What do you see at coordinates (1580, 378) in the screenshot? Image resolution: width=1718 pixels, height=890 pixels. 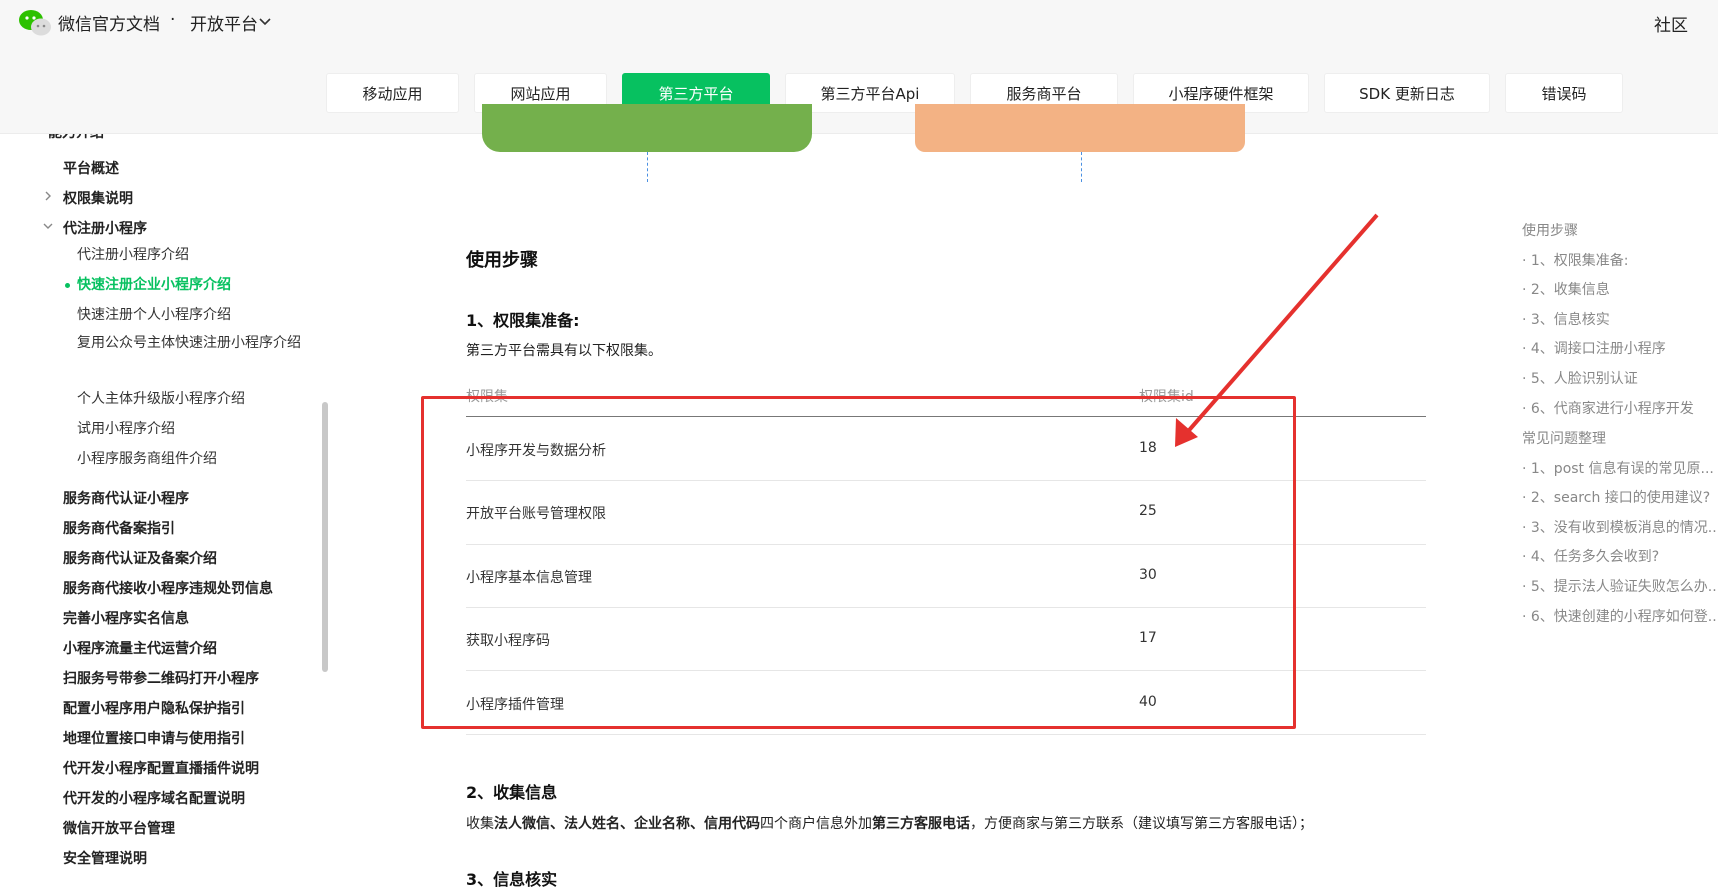 I see `toc-item: · 5、人脸识别认证` at bounding box center [1580, 378].